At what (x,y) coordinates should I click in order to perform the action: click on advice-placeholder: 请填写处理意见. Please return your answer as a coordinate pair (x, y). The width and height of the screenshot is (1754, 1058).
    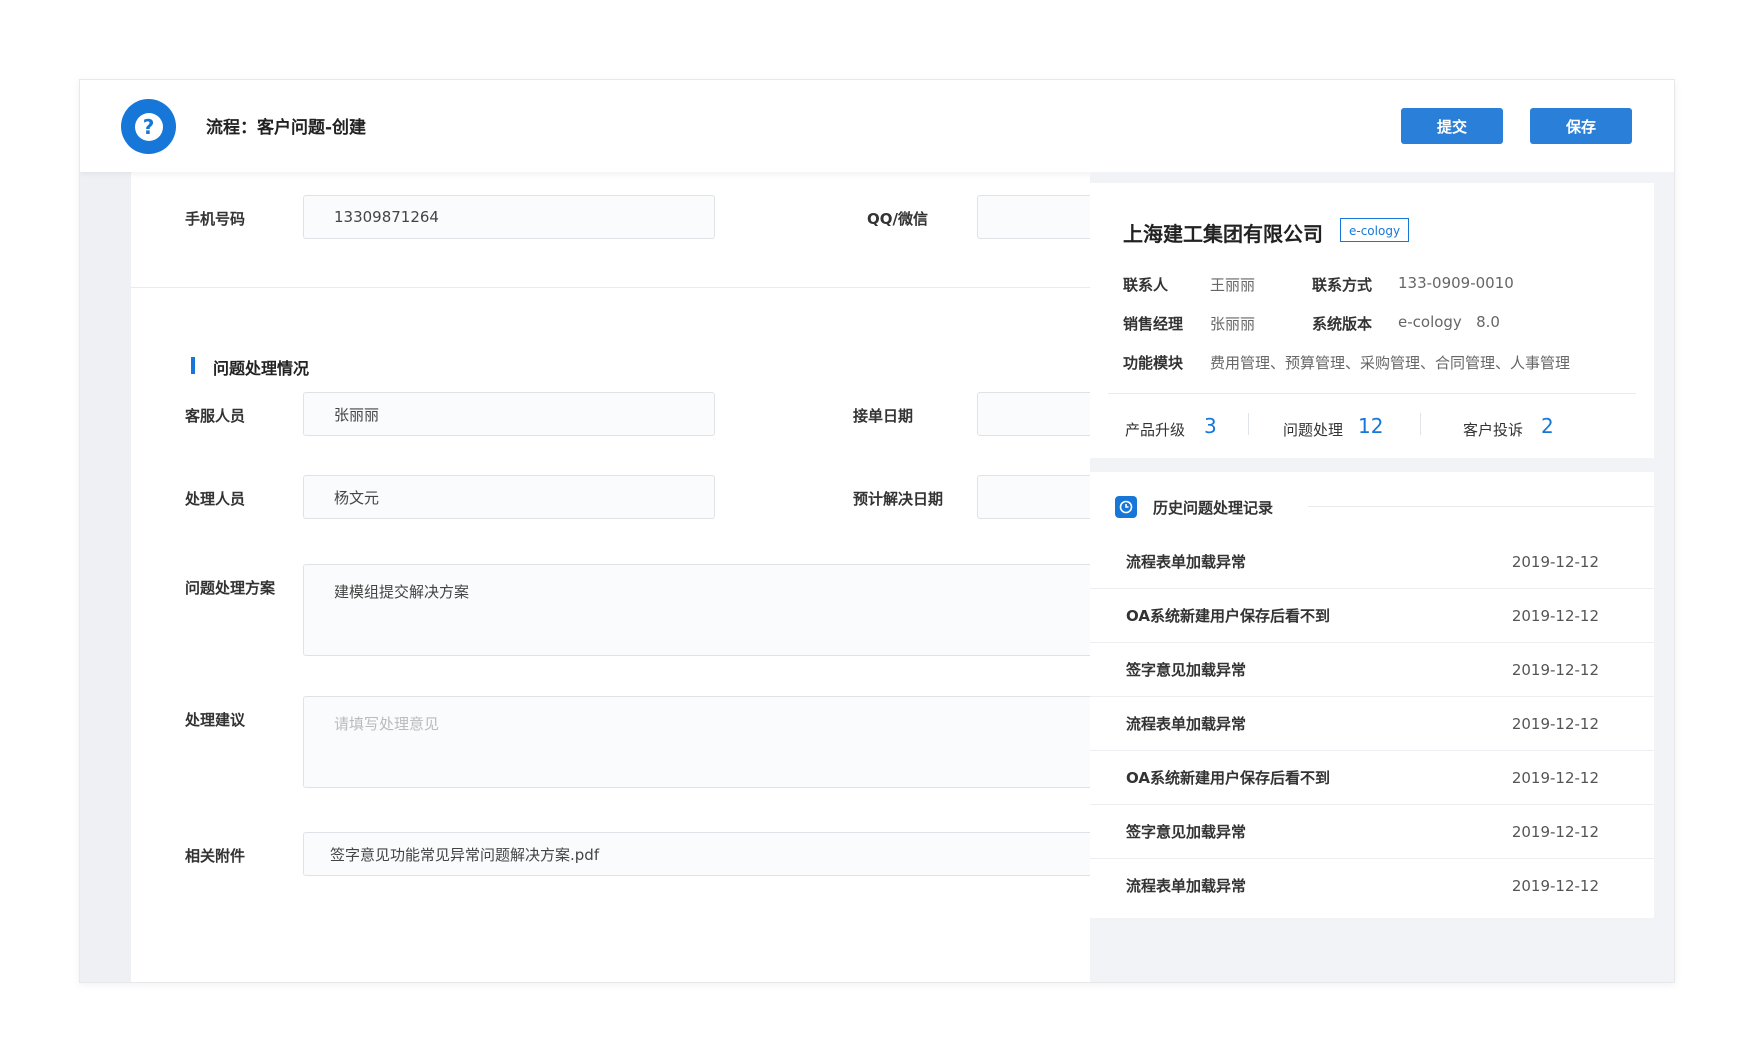
    Looking at the image, I should click on (387, 724).